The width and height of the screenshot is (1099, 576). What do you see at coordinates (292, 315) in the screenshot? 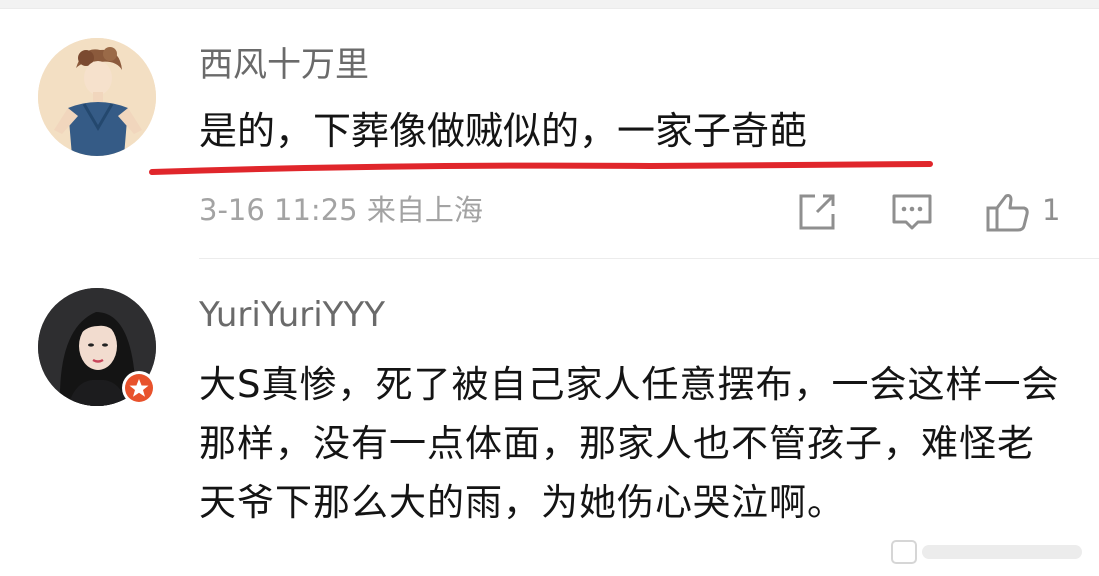
I see `comment-username: YuriYuriYYY` at bounding box center [292, 315].